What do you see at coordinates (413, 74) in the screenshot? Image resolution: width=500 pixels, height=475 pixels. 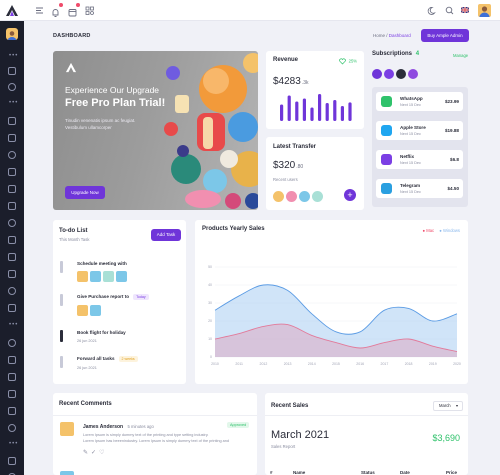 I see `more-apps-icon` at bounding box center [413, 74].